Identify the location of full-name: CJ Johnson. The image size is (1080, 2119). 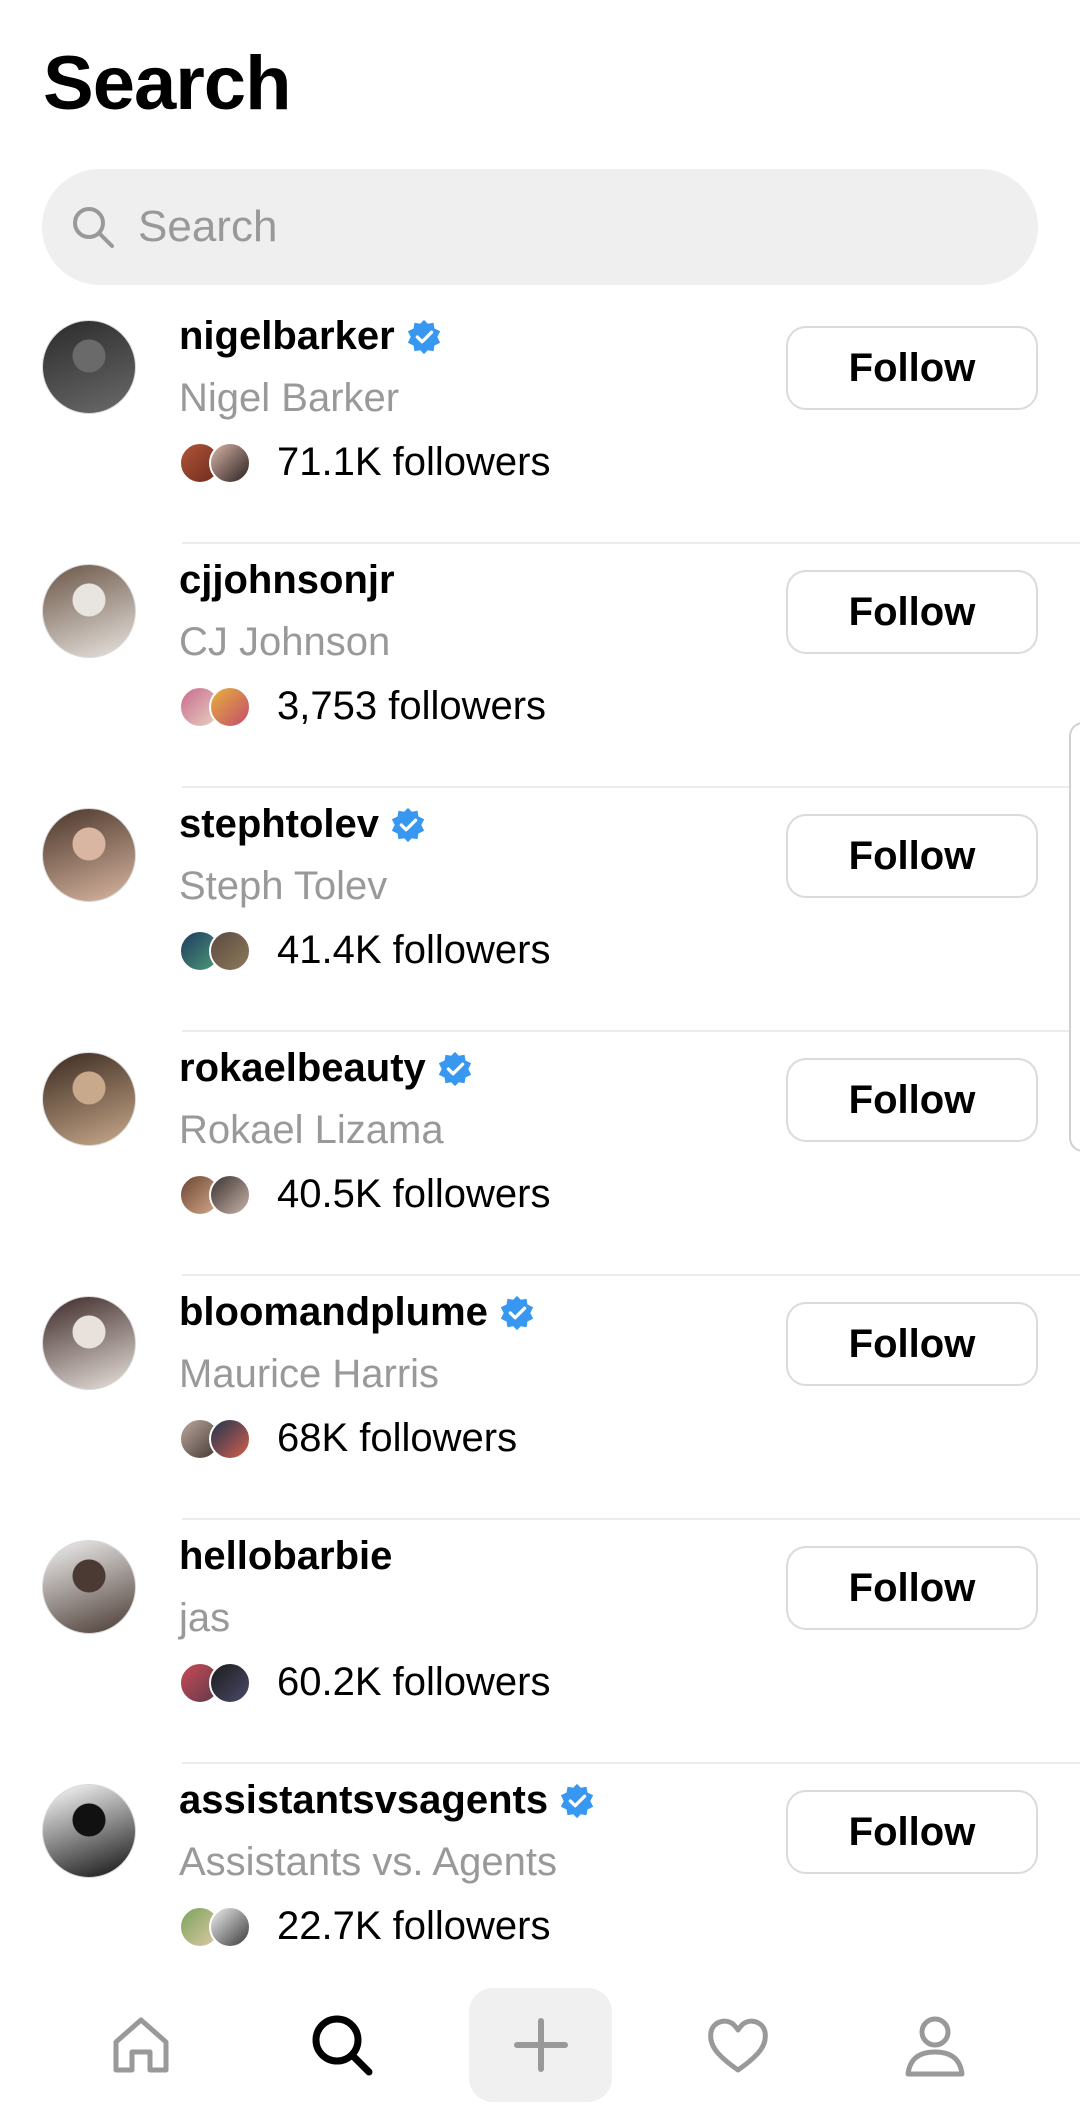
(285, 642).